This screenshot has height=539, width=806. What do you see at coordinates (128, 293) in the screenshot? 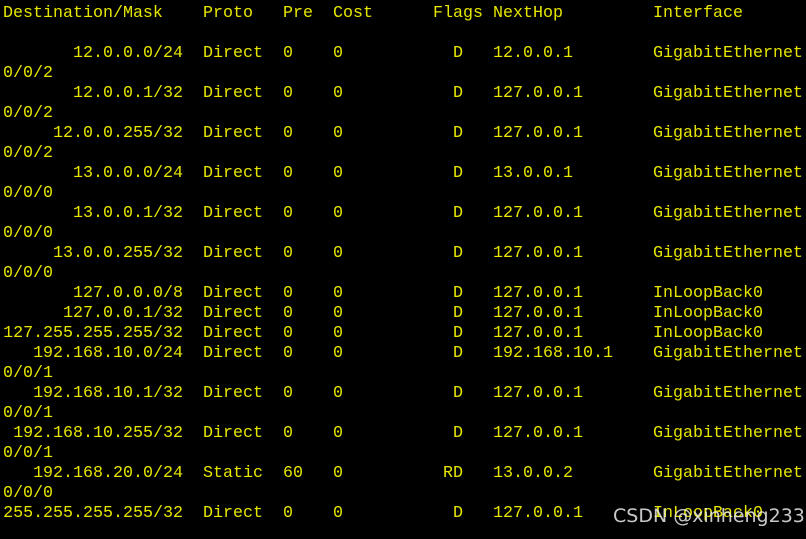
I see `route-destination: 127.0.0.0/8` at bounding box center [128, 293].